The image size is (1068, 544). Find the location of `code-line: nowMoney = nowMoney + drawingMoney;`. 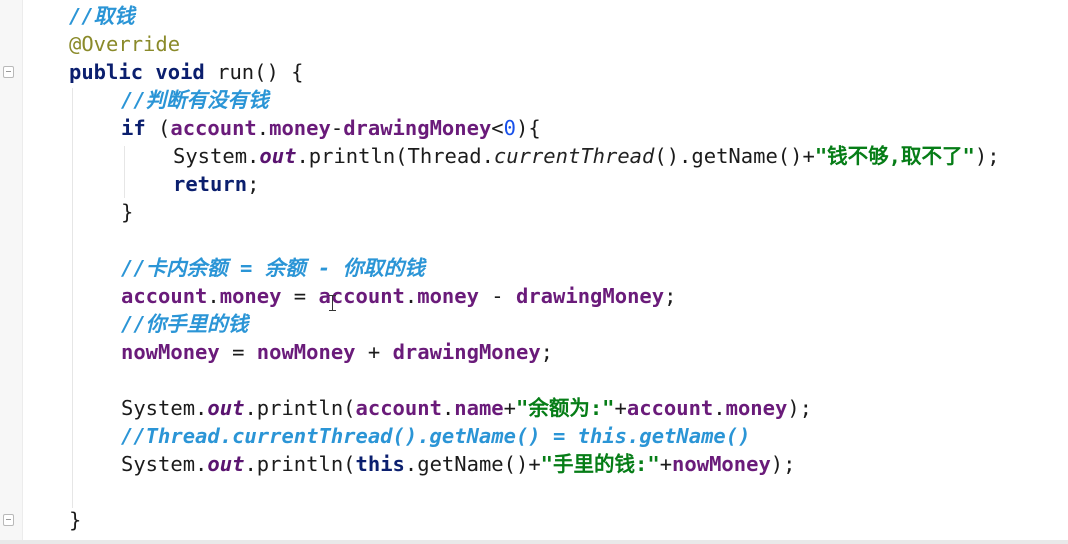

code-line: nowMoney = nowMoney + drawingMoney; is located at coordinates (337, 352).